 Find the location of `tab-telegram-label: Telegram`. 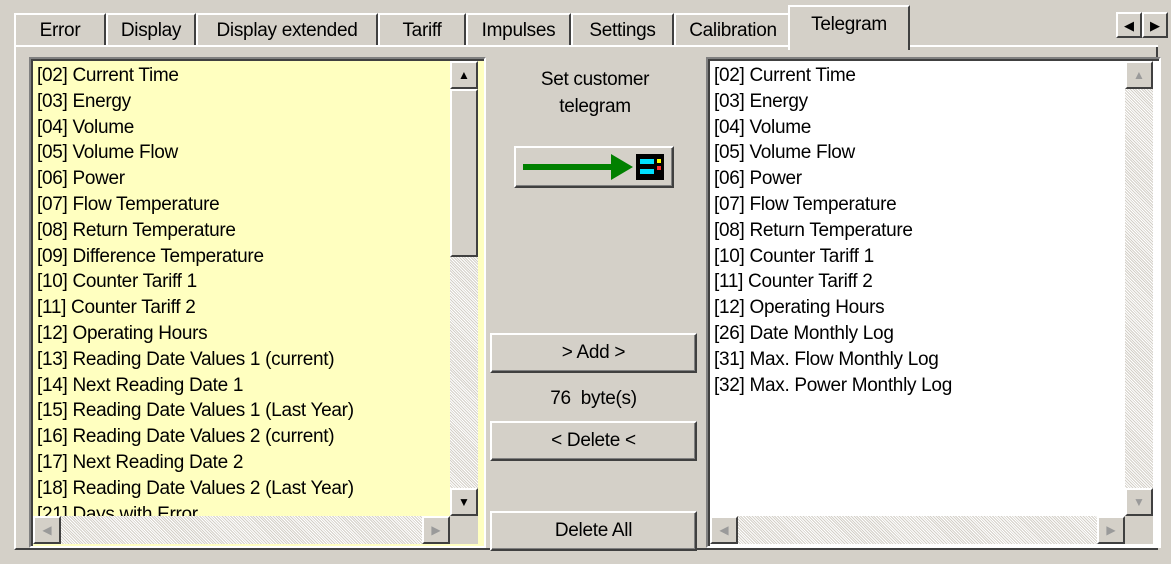

tab-telegram-label: Telegram is located at coordinates (849, 24).